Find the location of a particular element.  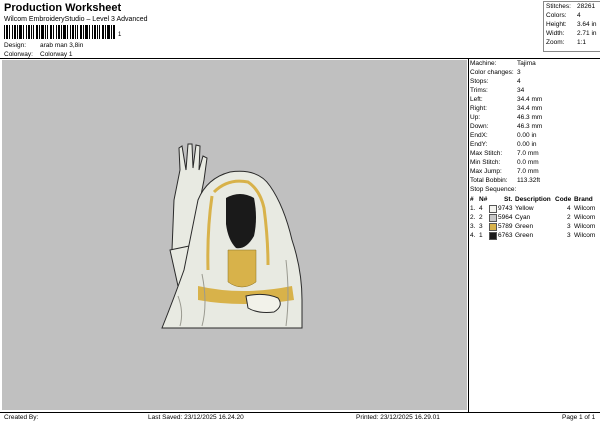

info-value-machine: Tajima is located at coordinates (526, 63).